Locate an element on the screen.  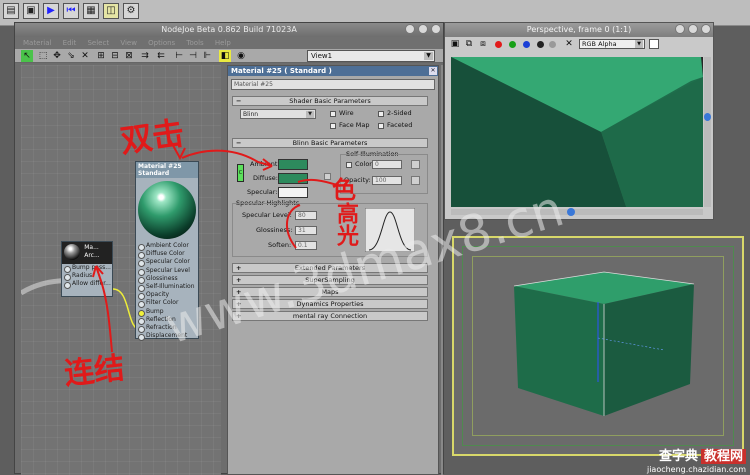
channel-select: RGB Alpha ▼ is located at coordinates (612, 44).